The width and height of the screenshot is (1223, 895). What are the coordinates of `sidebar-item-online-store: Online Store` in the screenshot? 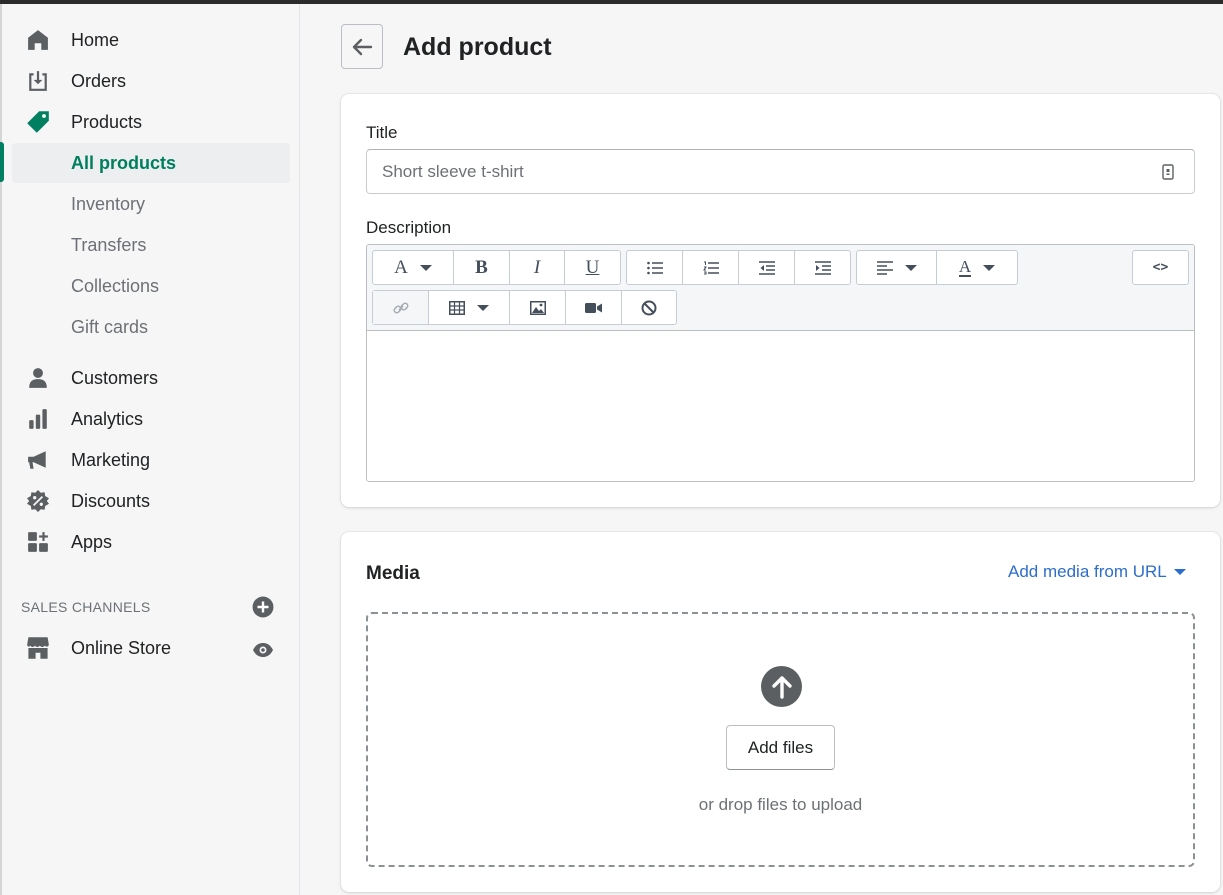 It's located at (151, 648).